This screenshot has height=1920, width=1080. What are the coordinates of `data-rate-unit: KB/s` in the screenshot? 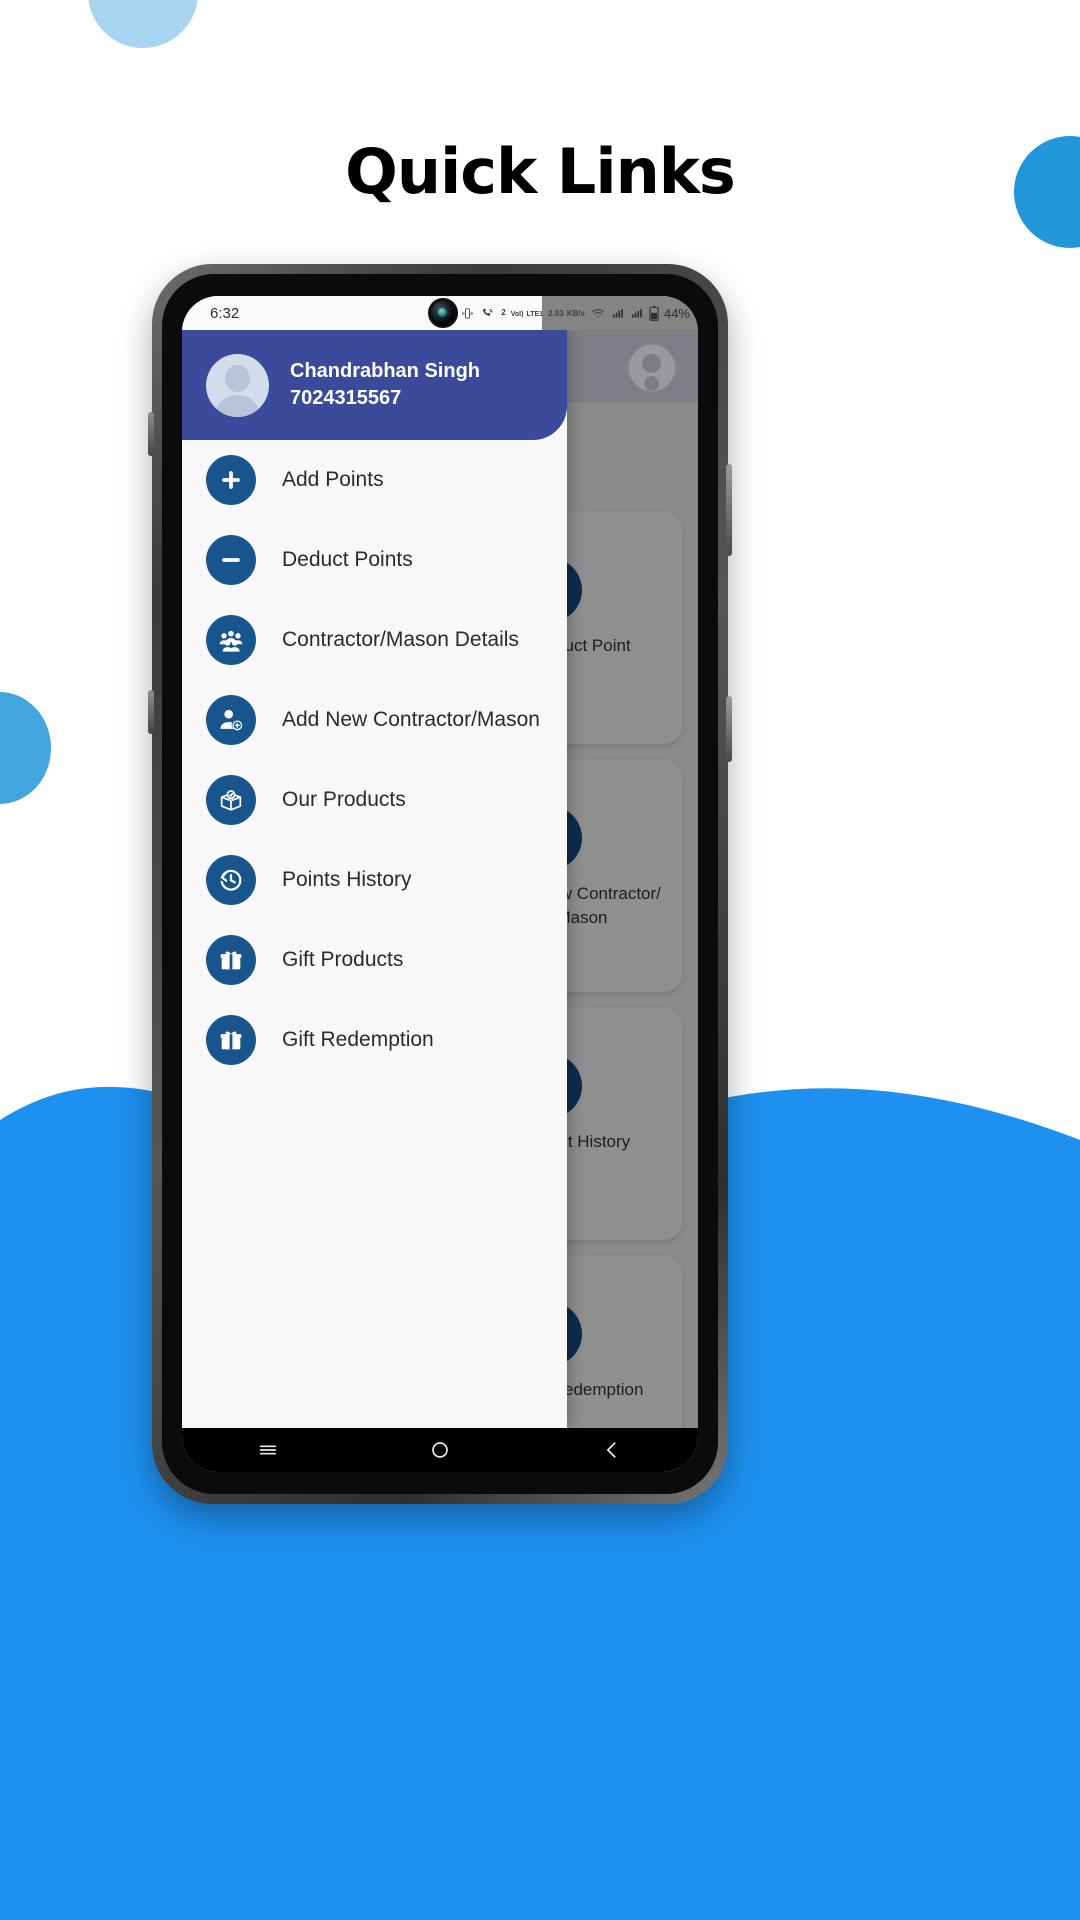 It's located at (575, 313).